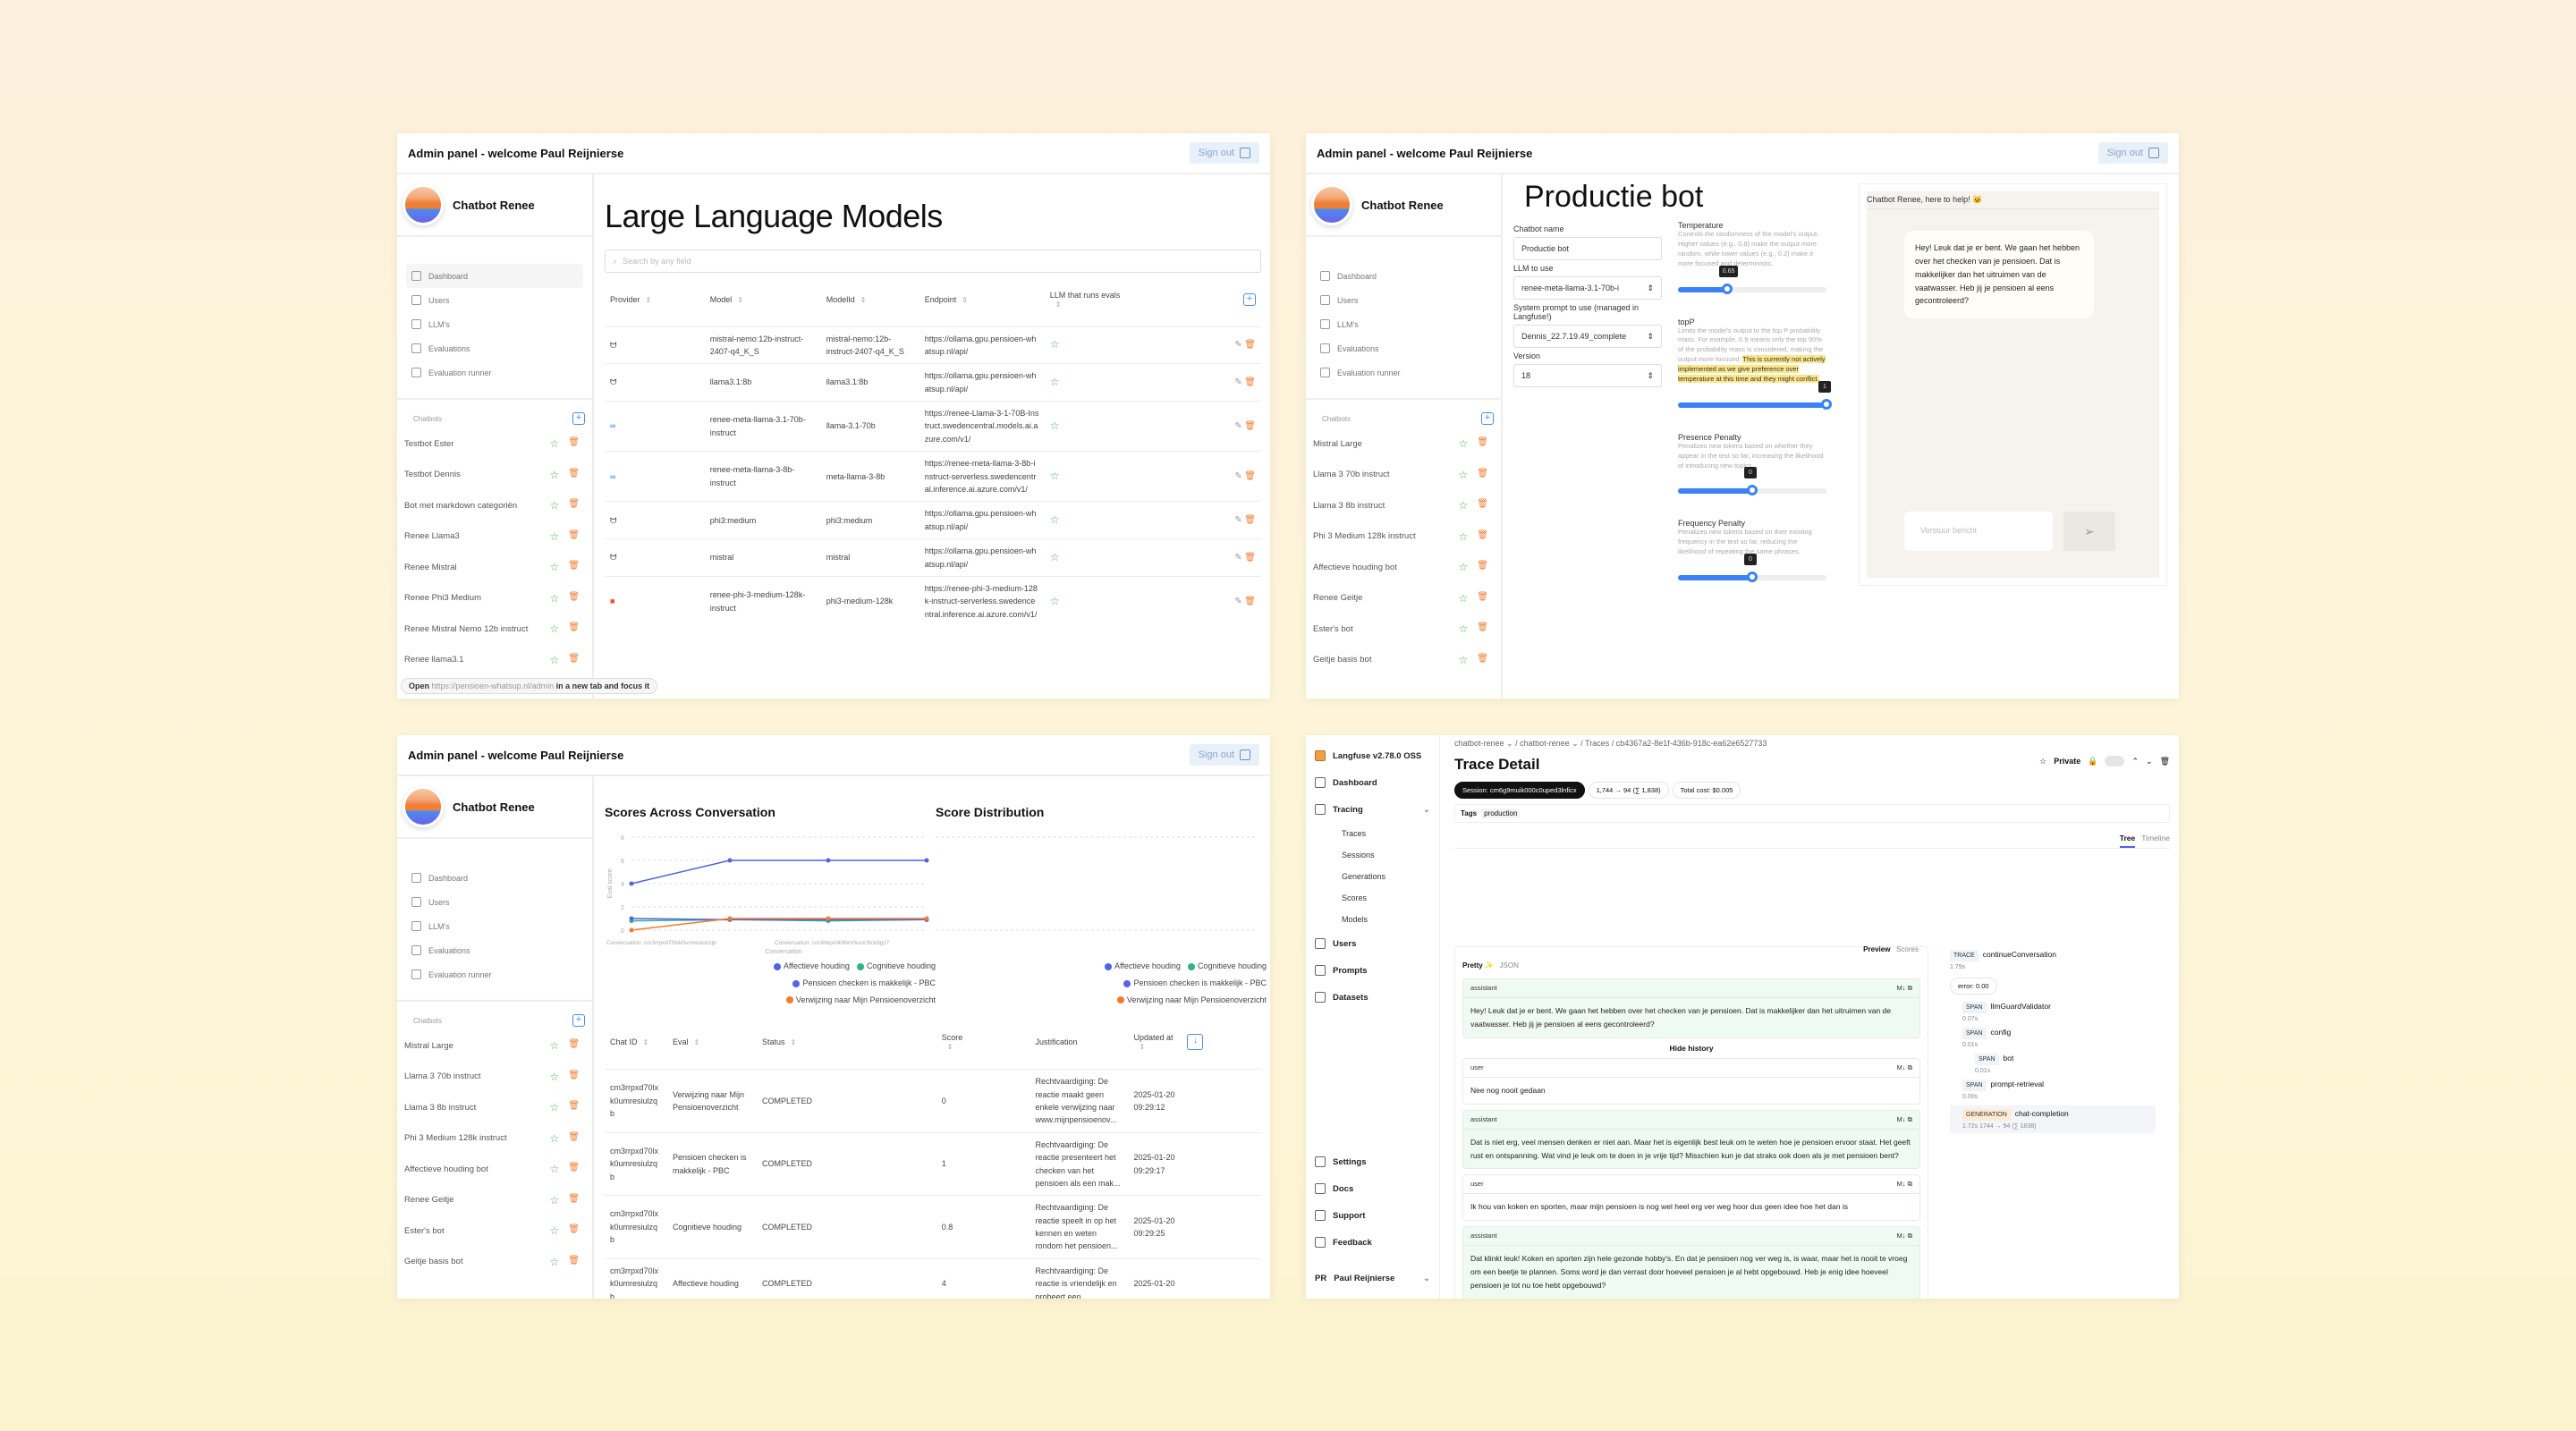  What do you see at coordinates (494, 630) in the screenshot?
I see `chatbot-item: Renee Mistral Nemo 12b instruct ☆ 🗑` at bounding box center [494, 630].